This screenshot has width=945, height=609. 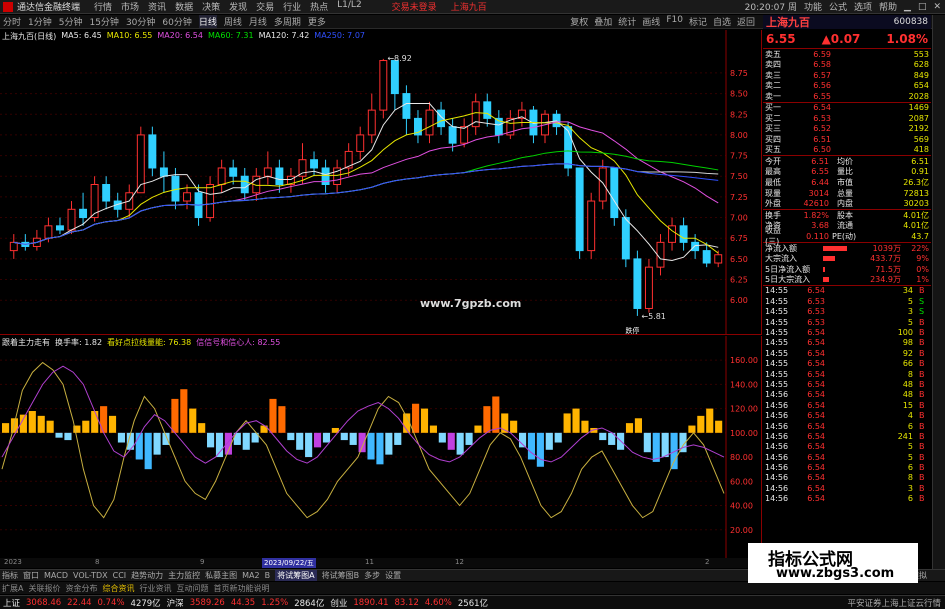 What do you see at coordinates (147, 575) in the screenshot?
I see `indicator-tab: 趋势动力` at bounding box center [147, 575].